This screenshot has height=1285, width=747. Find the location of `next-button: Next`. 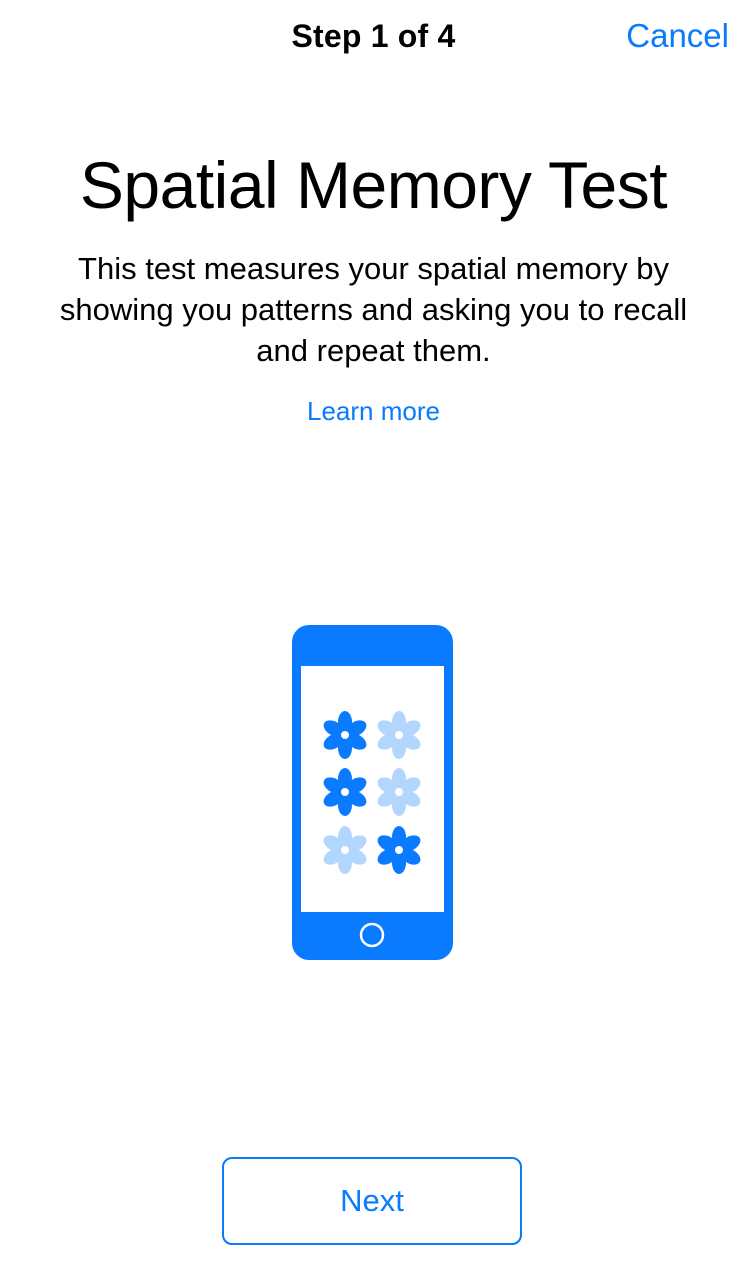

next-button: Next is located at coordinates (372, 1201).